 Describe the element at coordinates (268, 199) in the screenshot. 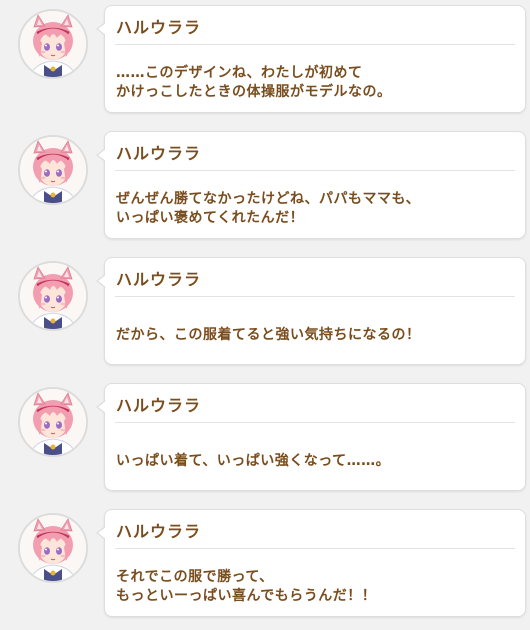

I see `dialogue-line: ぜんぜん勝てなかったけどね、パパもママも、` at that location.